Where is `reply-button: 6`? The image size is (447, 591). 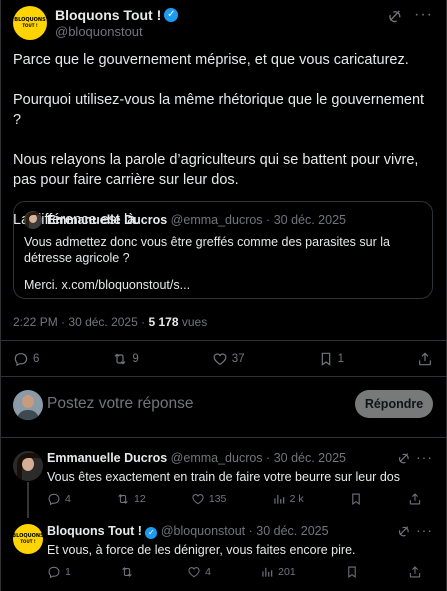 reply-button: 6 is located at coordinates (26, 359).